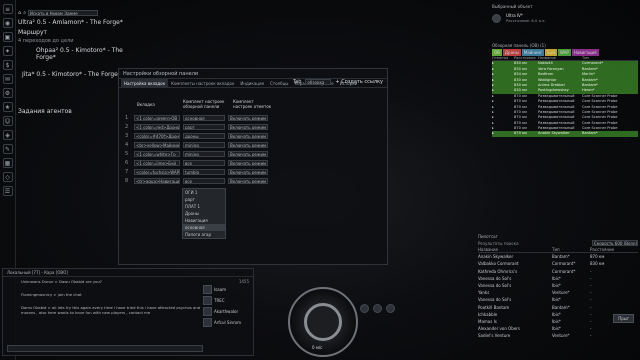 Image resolution: width=640 pixels, height=360 pixels. What do you see at coordinates (558, 256) in the screenshot?
I see `list-item: Anakin Skywalker Bantam* 870 км` at bounding box center [558, 256].